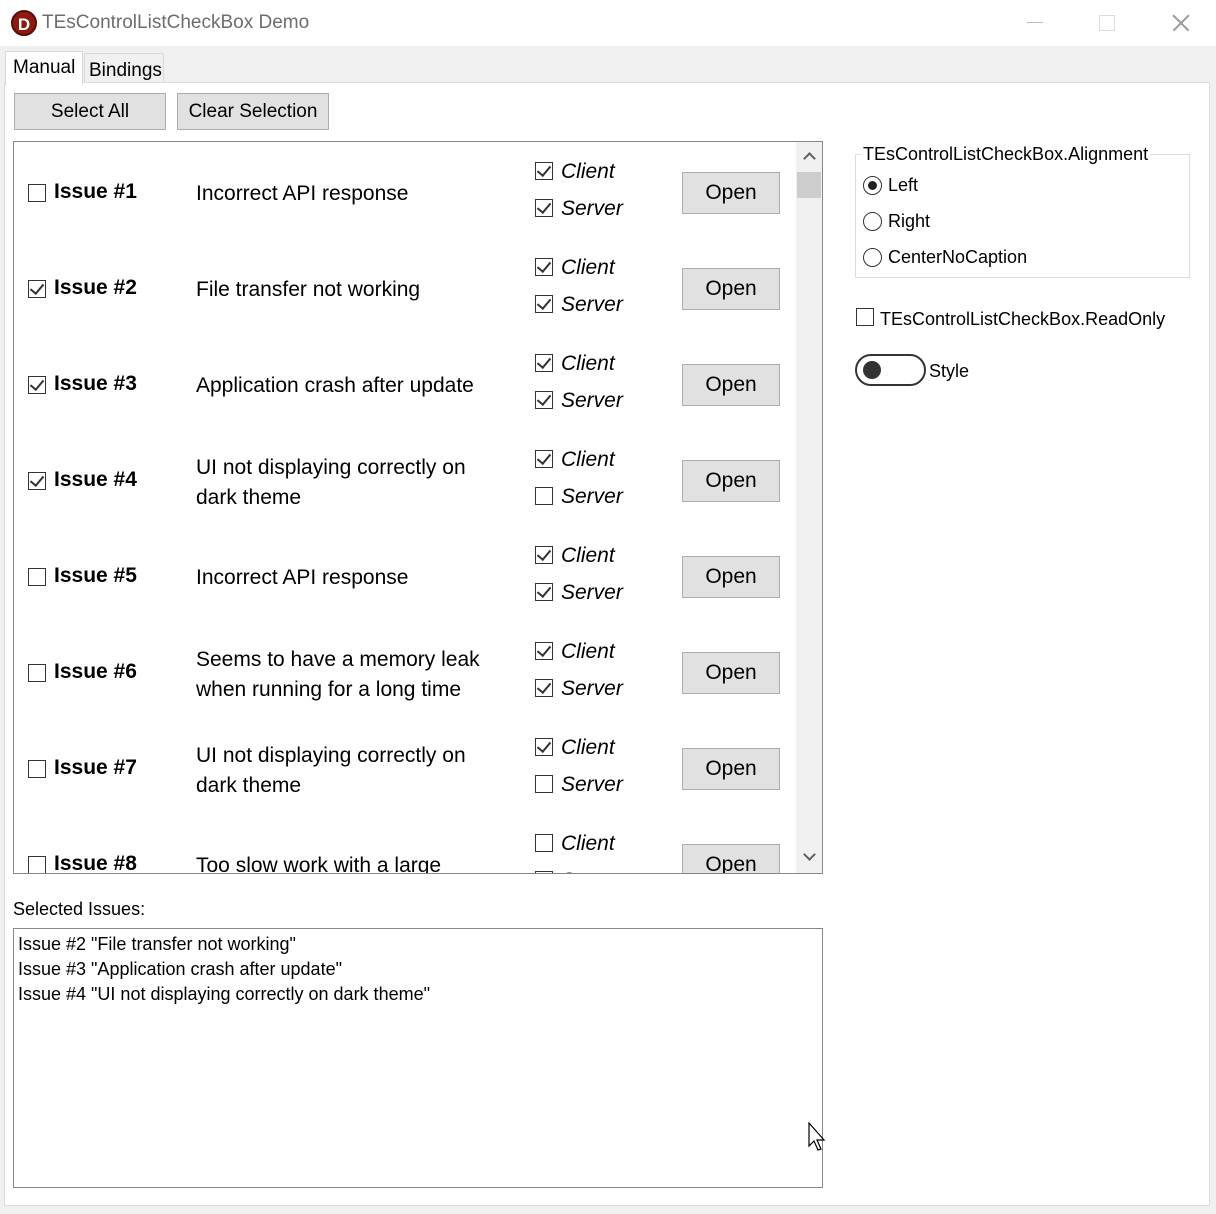 This screenshot has width=1216, height=1214. What do you see at coordinates (958, 257) in the screenshot?
I see `radio-centernocaption-label: CenterNoCaption` at bounding box center [958, 257].